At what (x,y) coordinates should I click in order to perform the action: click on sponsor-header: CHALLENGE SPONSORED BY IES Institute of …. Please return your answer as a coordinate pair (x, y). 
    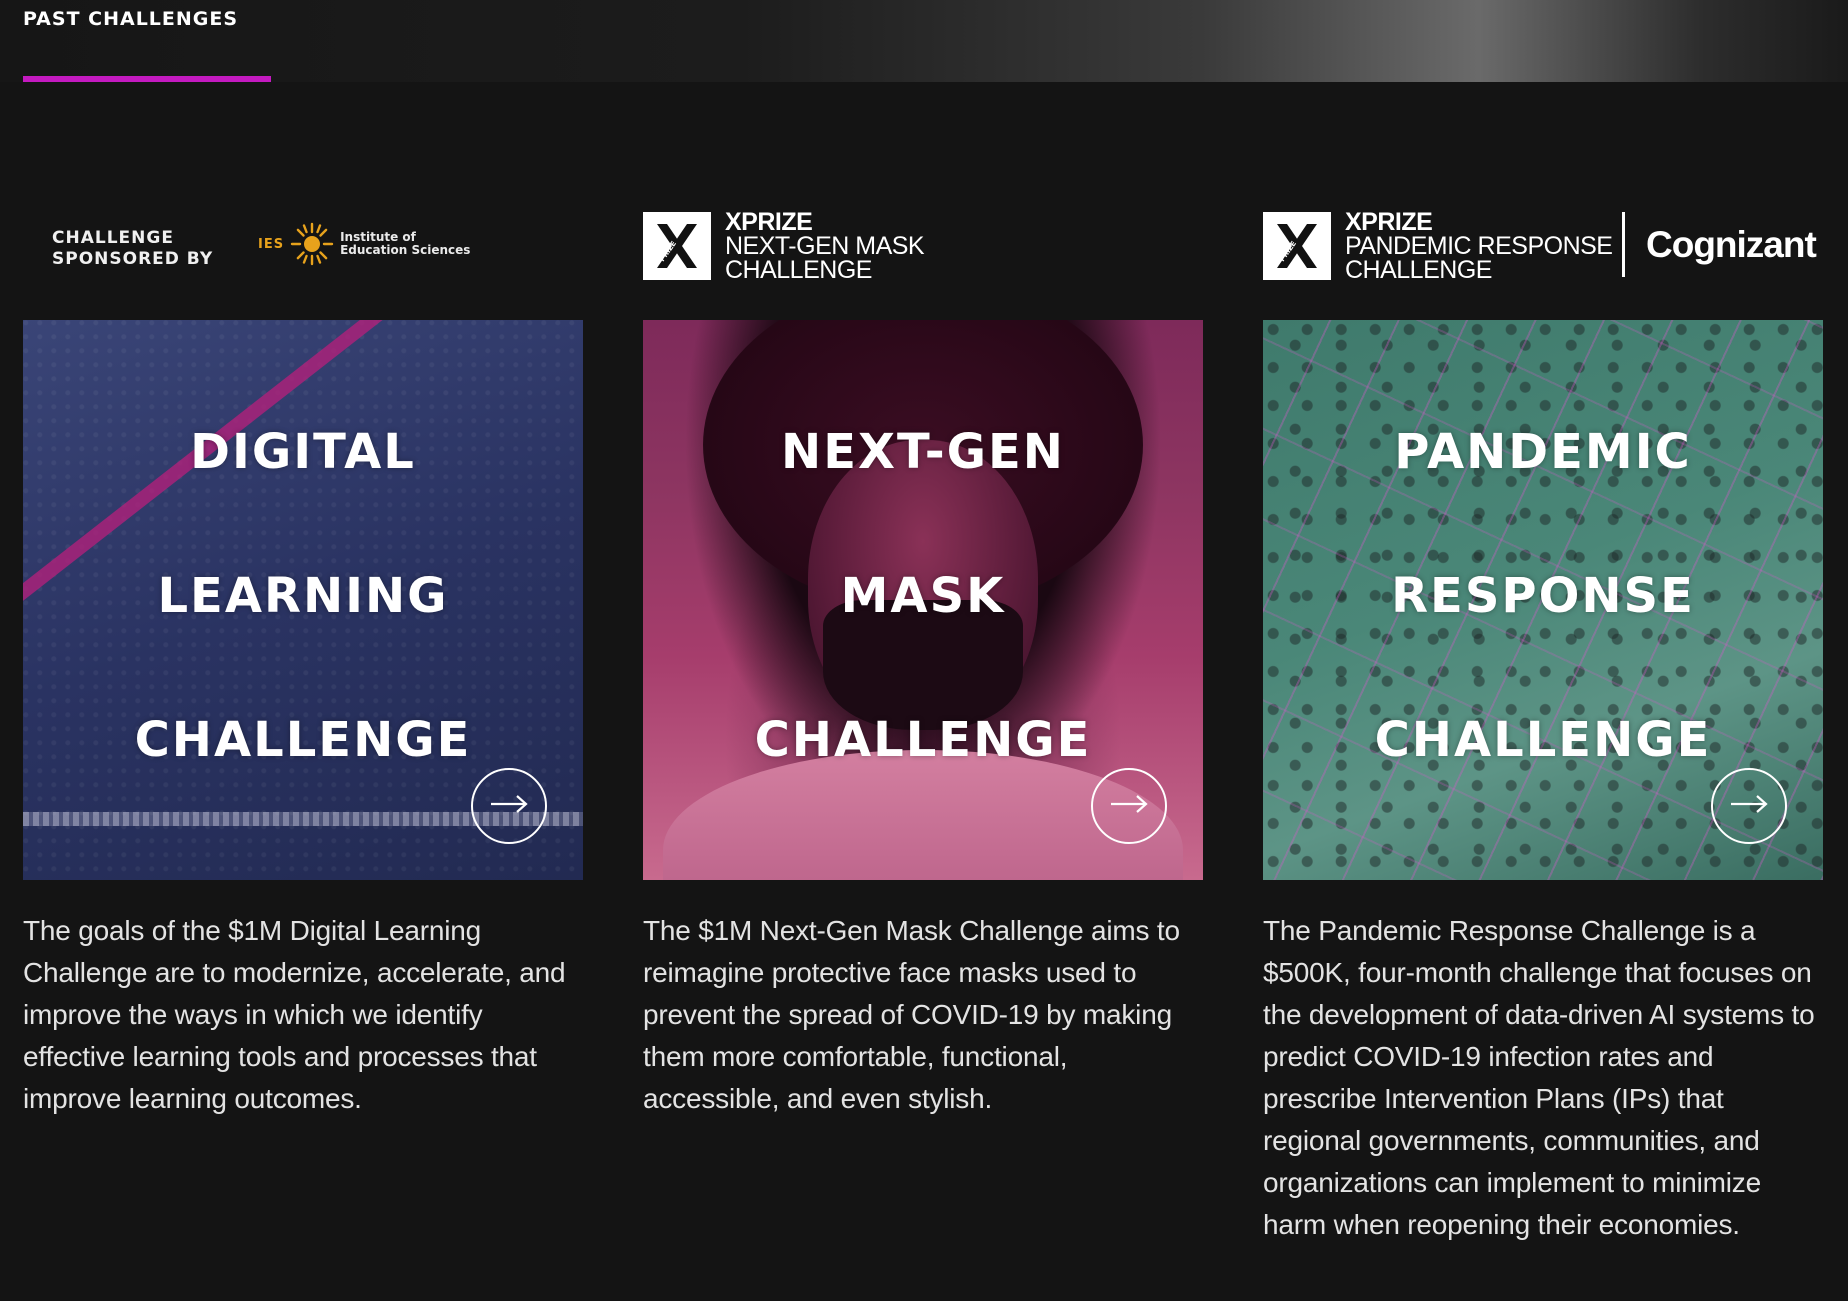
    Looking at the image, I should click on (303, 260).